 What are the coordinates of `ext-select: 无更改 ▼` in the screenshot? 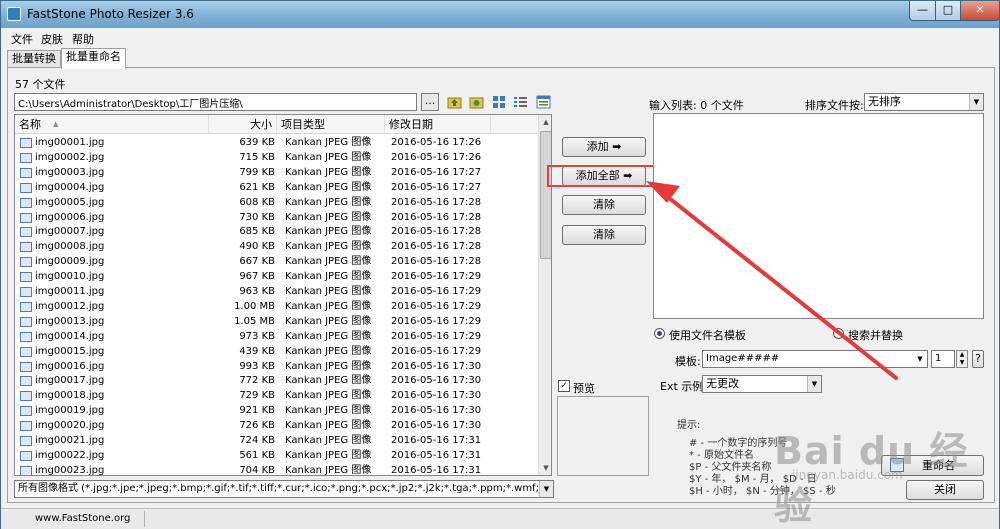 It's located at (762, 384).